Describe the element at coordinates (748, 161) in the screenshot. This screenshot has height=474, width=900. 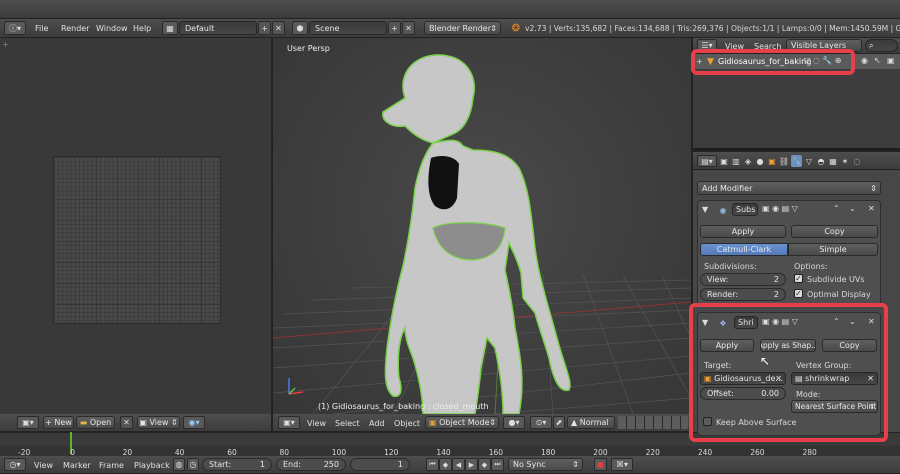
I see `scene-tab-icon: ◈` at that location.